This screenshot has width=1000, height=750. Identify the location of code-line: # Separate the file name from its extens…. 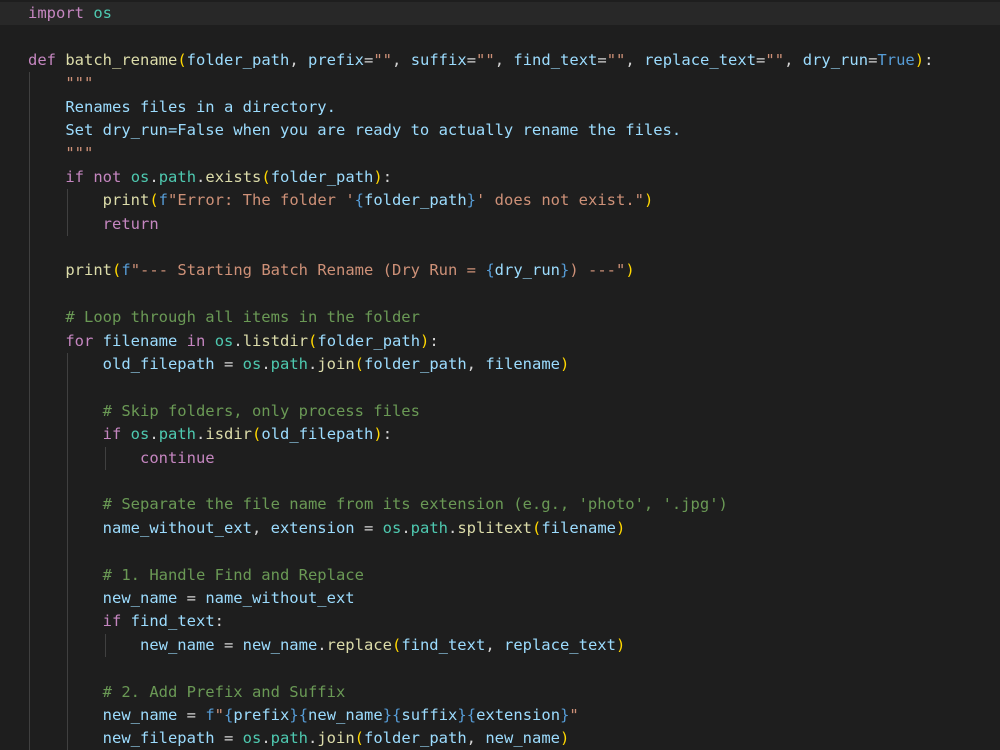
(378, 504).